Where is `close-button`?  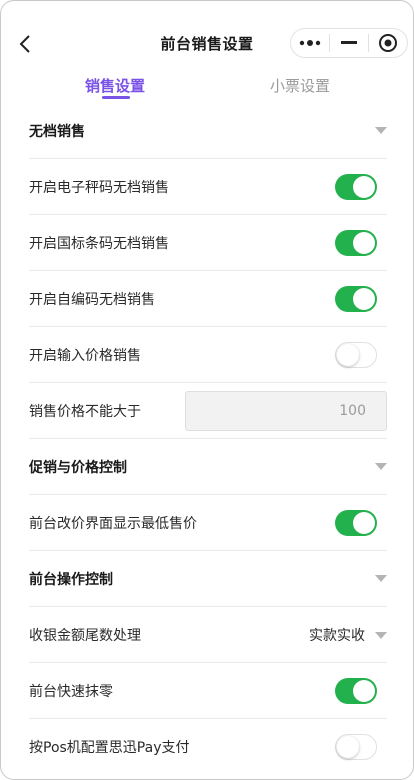
close-button is located at coordinates (388, 43).